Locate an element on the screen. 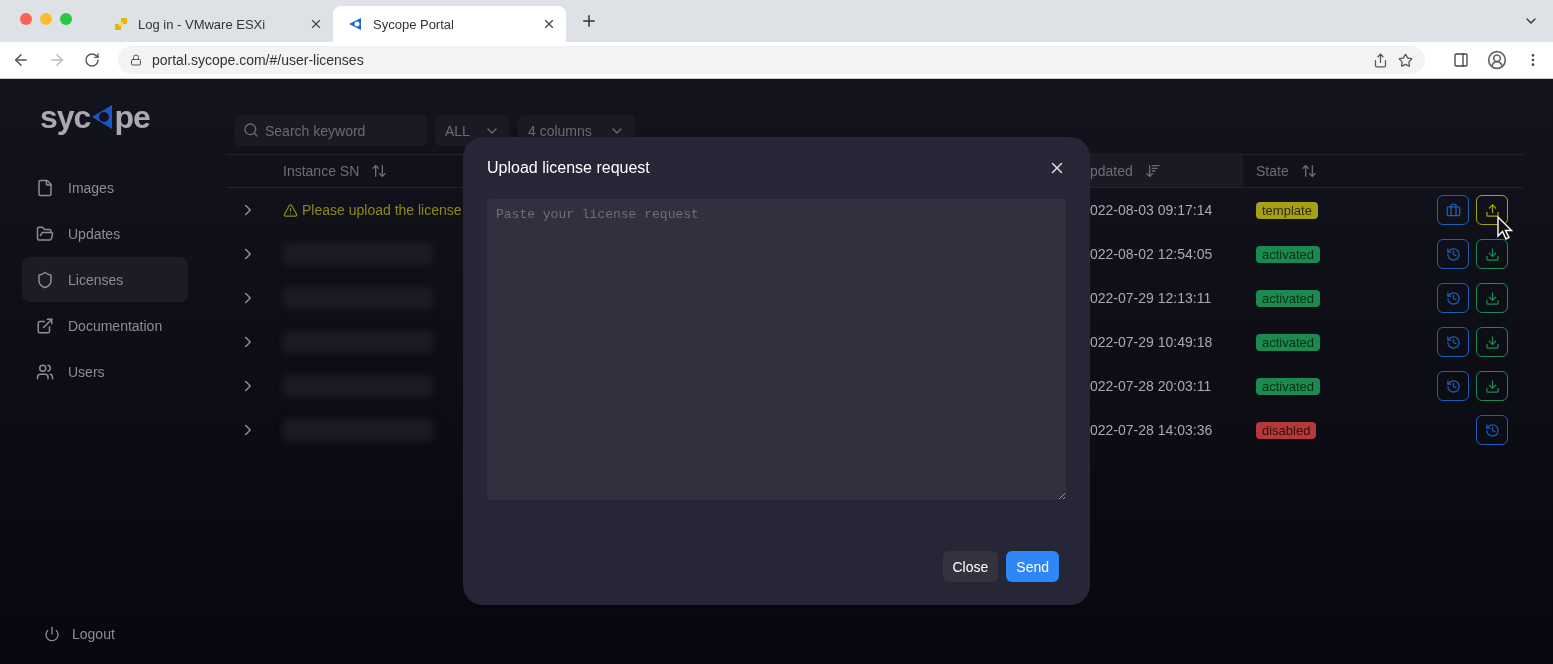 This screenshot has width=1553, height=664. column-label: pdated is located at coordinates (1111, 171).